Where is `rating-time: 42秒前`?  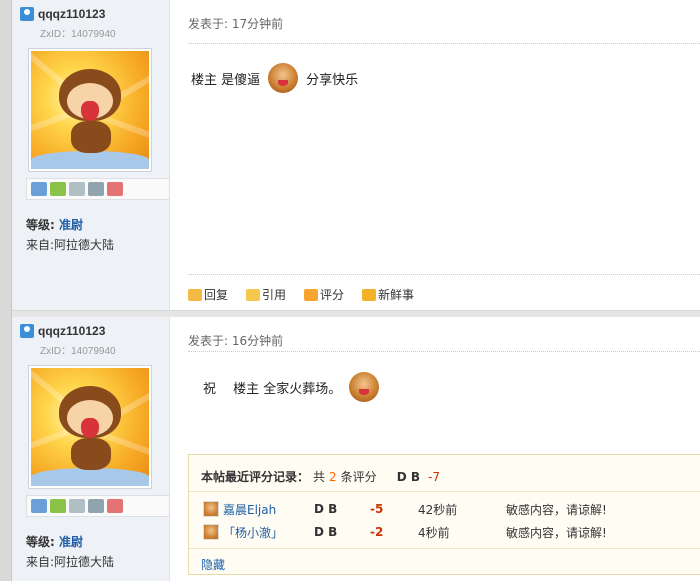
rating-time: 42秒前 is located at coordinates (438, 509).